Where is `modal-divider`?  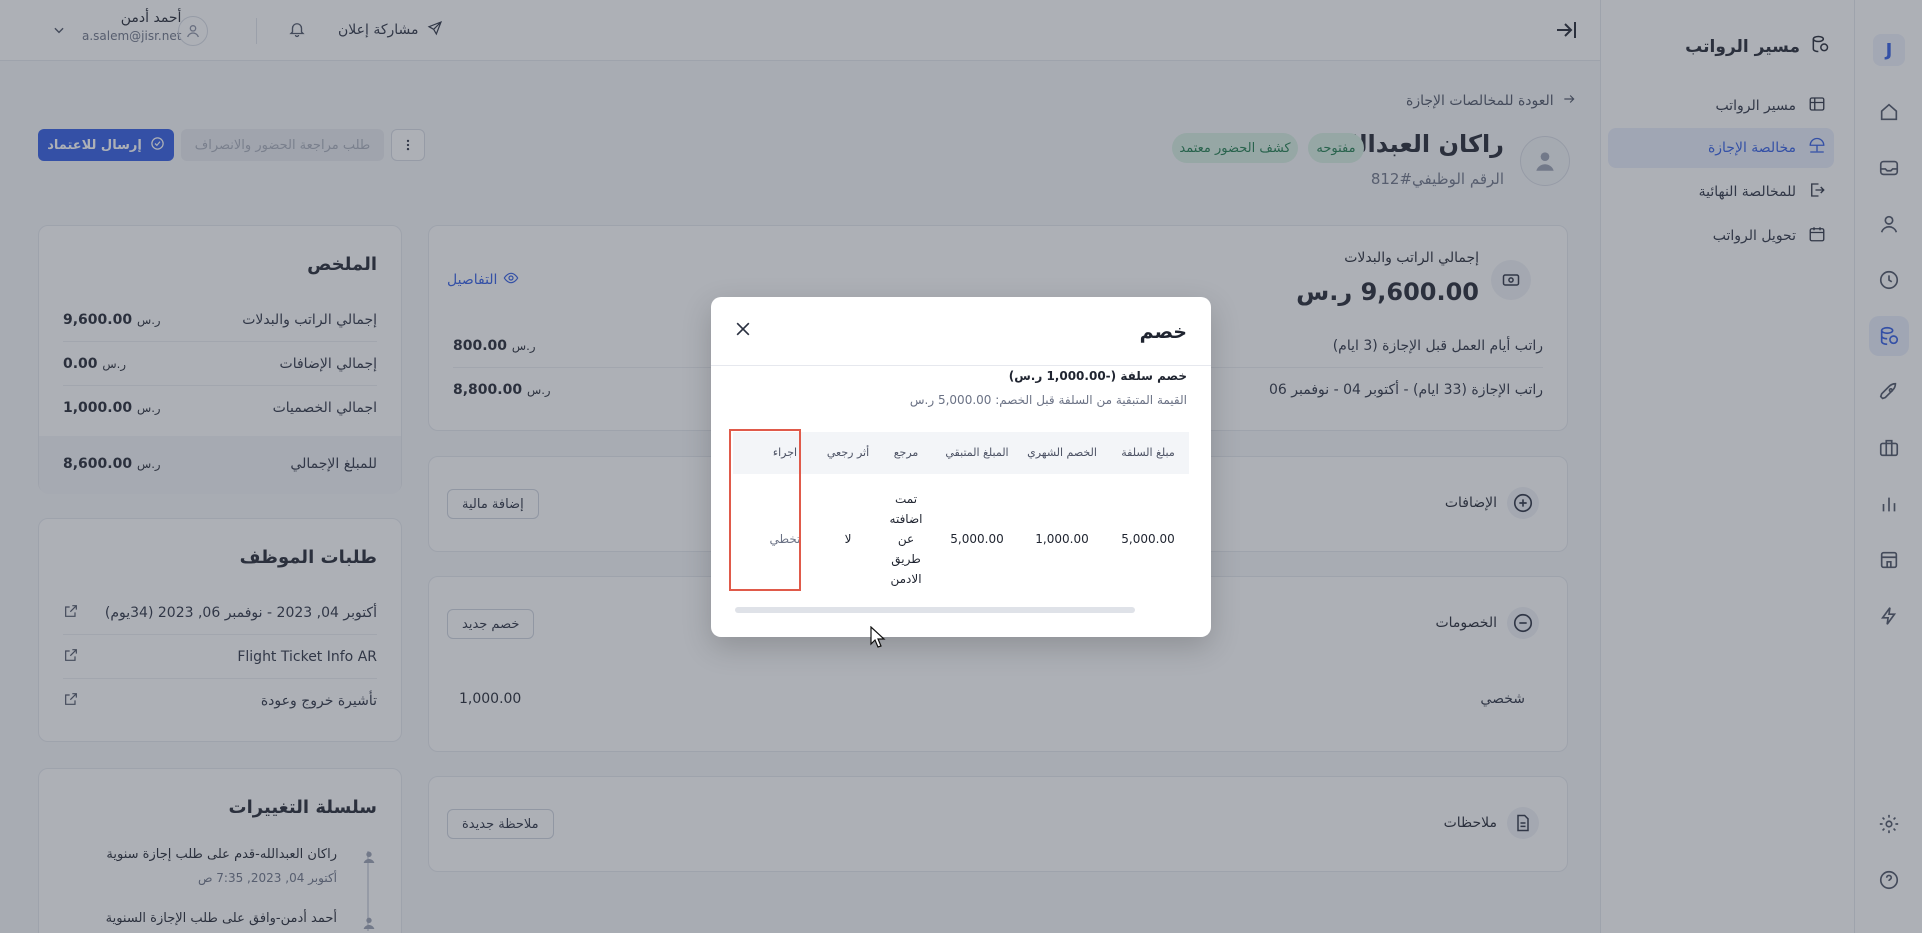
modal-divider is located at coordinates (961, 365).